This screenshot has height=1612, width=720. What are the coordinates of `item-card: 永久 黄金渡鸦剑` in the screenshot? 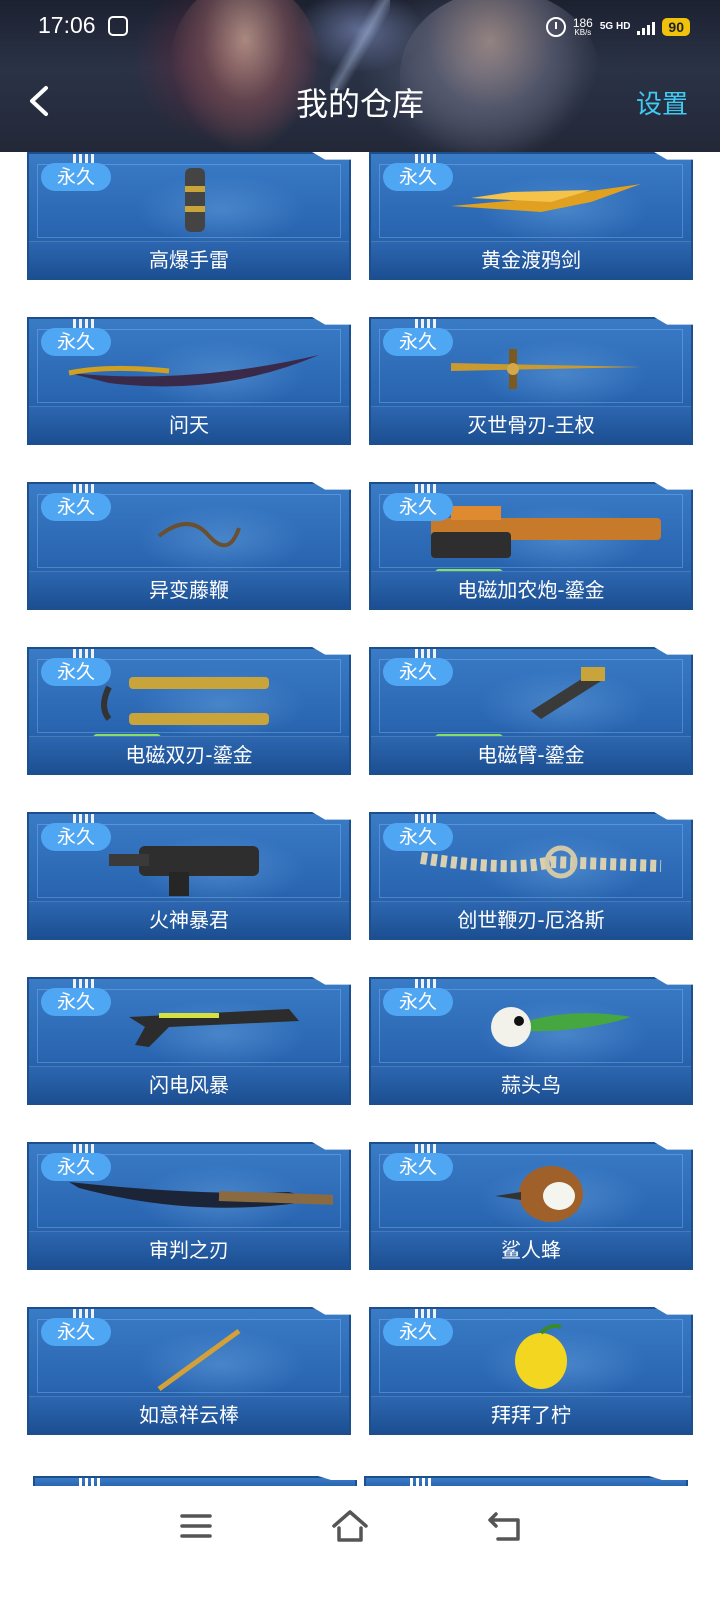 It's located at (531, 216).